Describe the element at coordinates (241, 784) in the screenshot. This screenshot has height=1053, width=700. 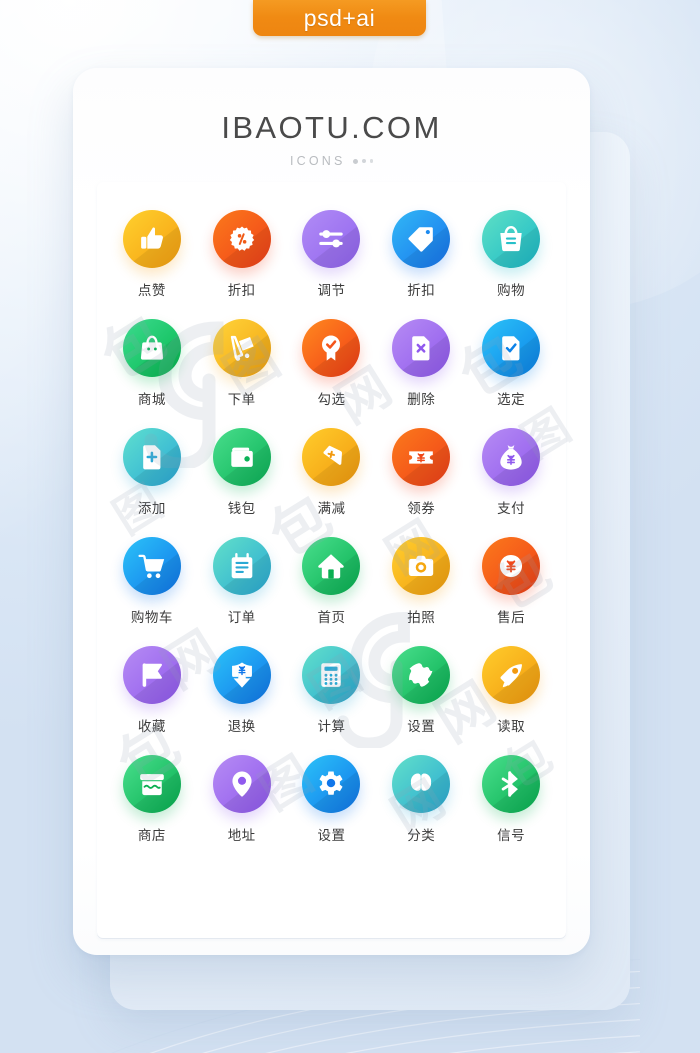
I see `map-pin-icon-disc` at that location.